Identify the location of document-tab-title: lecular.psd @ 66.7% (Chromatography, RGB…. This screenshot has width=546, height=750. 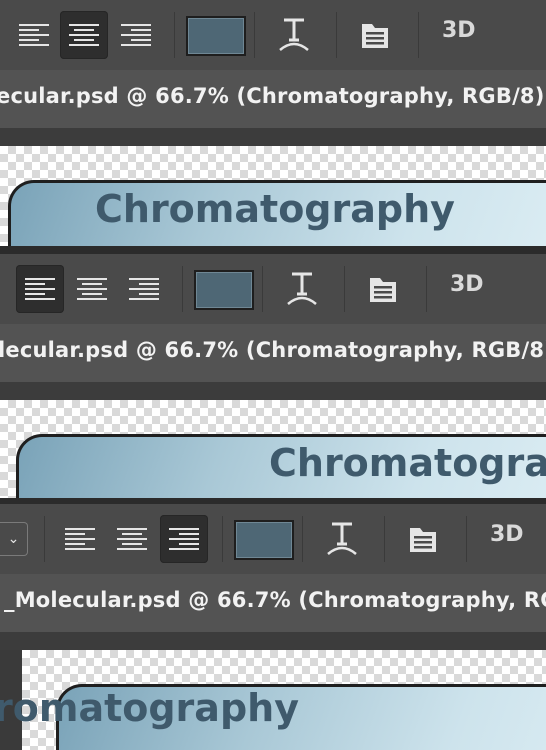
(273, 350).